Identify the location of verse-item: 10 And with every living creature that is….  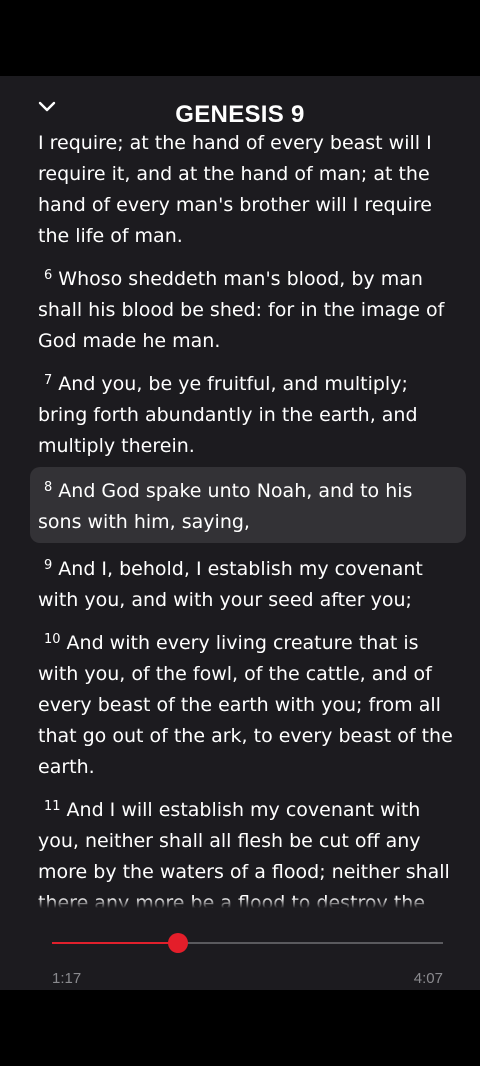
(248, 703).